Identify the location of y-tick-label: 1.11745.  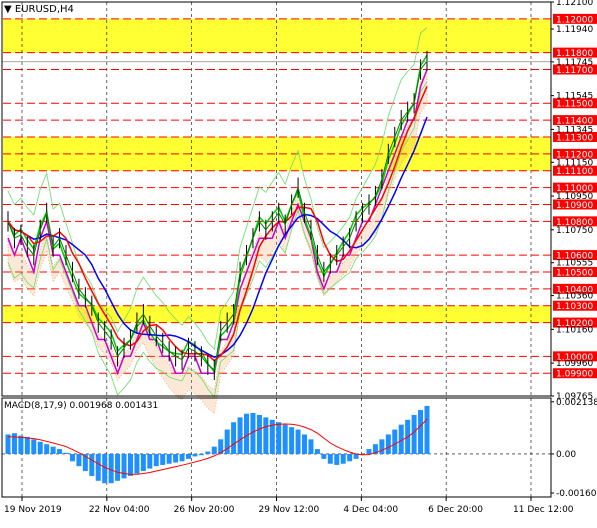
(574, 63).